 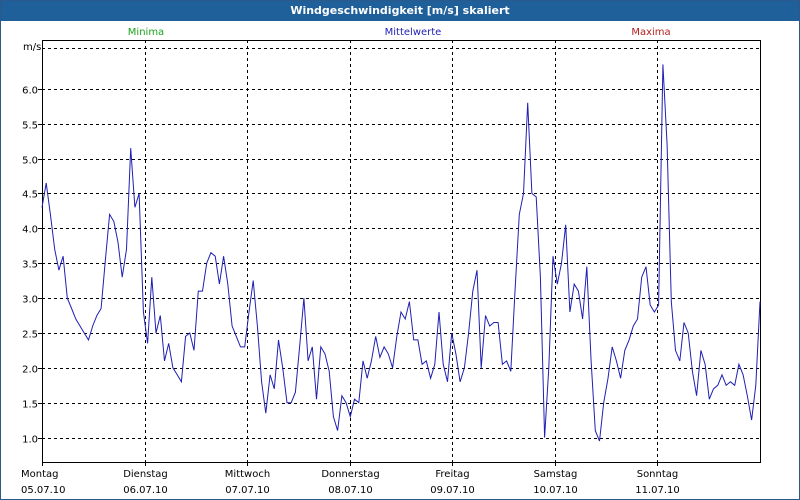 I want to click on x-tick-date: 07.07.10, so click(x=247, y=490).